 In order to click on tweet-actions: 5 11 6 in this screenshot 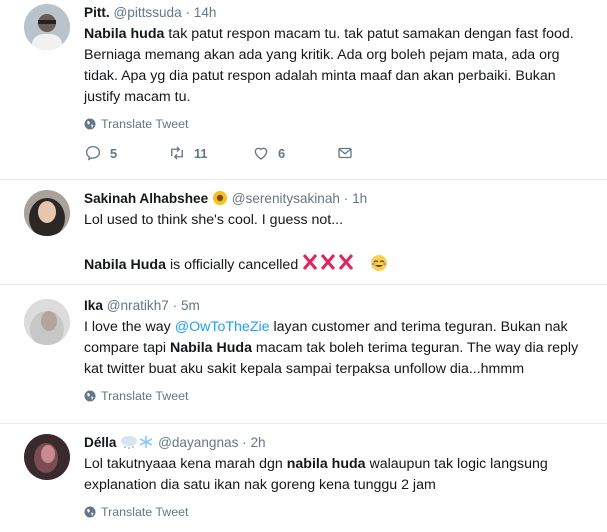, I will do `click(339, 153)`.